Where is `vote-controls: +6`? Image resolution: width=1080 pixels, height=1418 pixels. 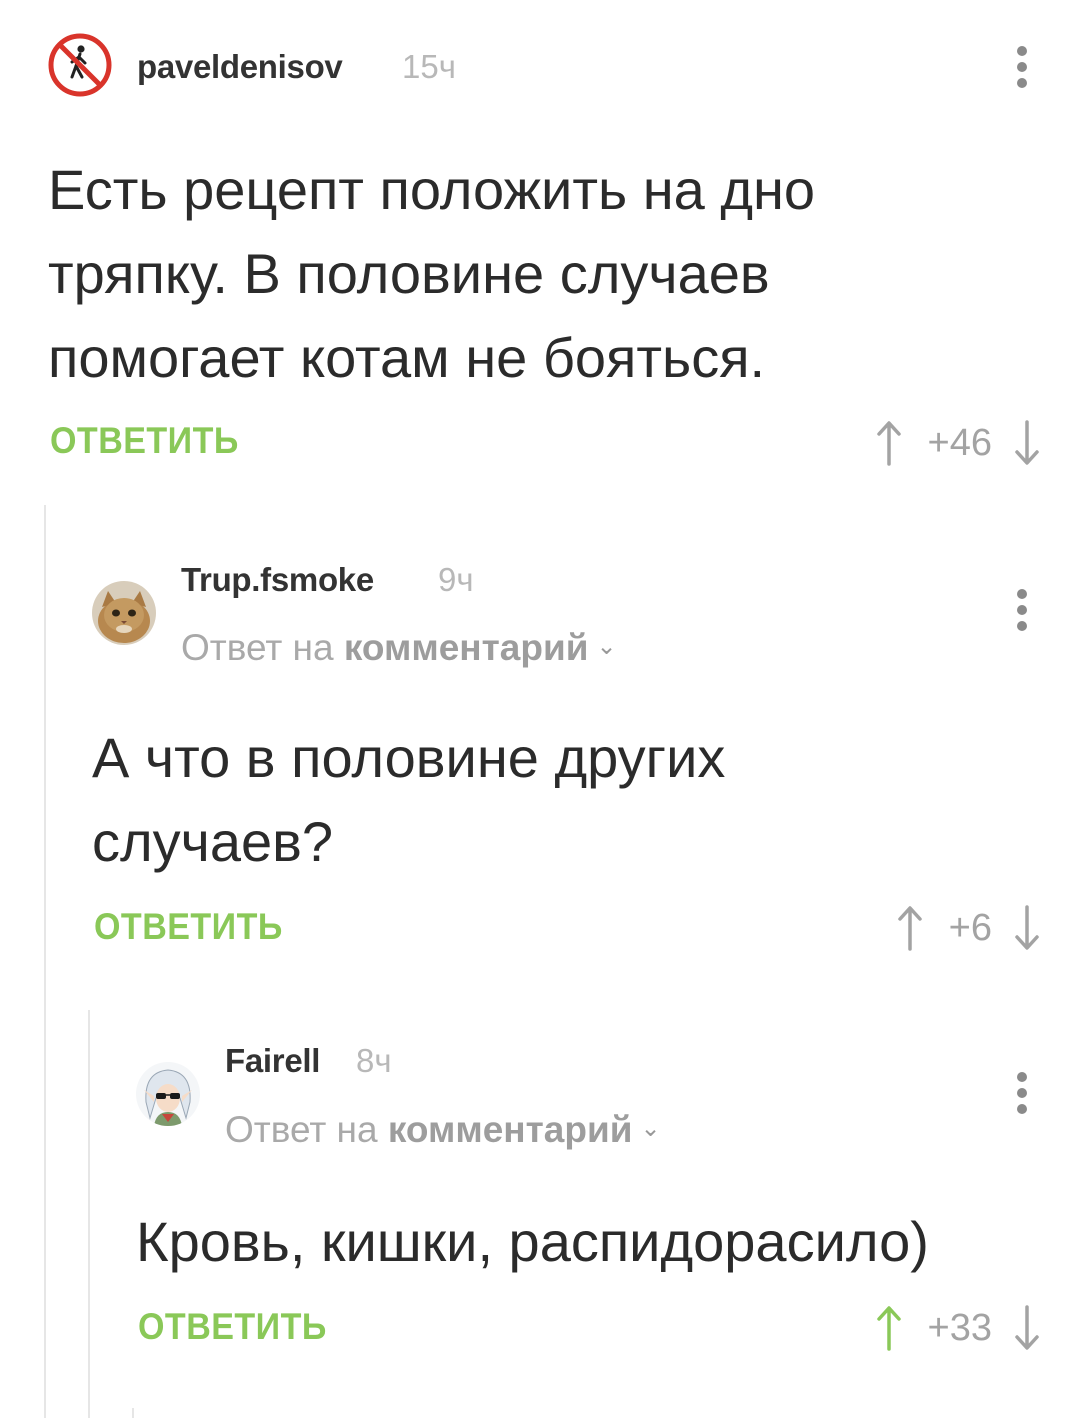 vote-controls: +6 is located at coordinates (968, 928).